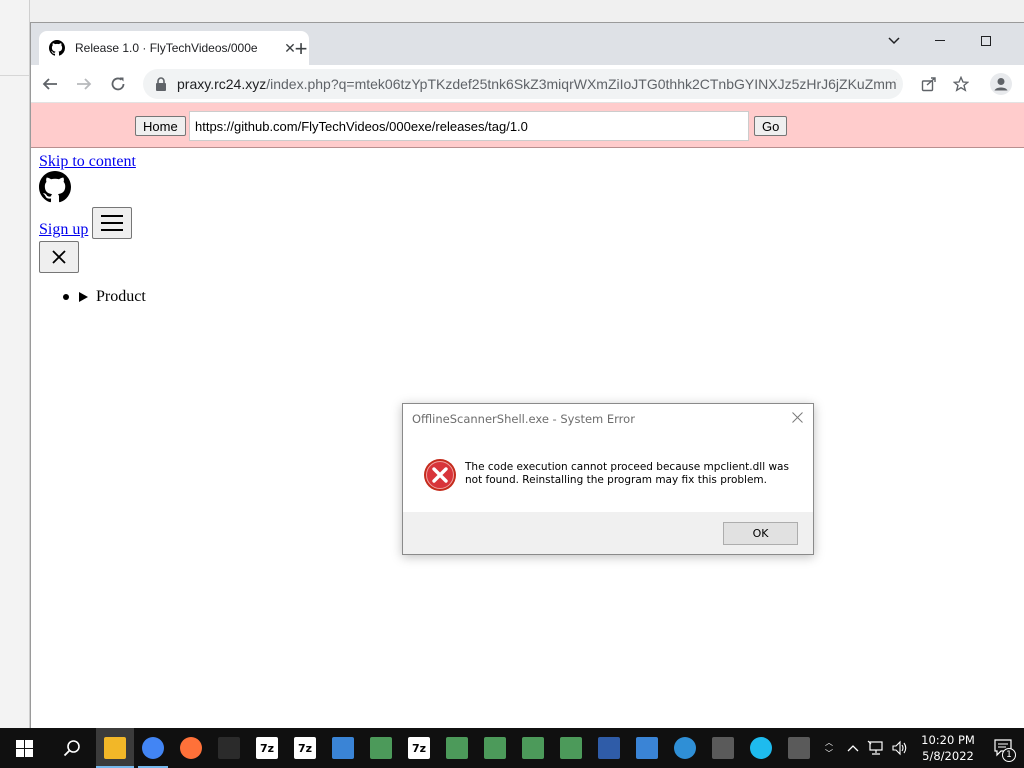  I want to click on share-icon, so click(928, 84).